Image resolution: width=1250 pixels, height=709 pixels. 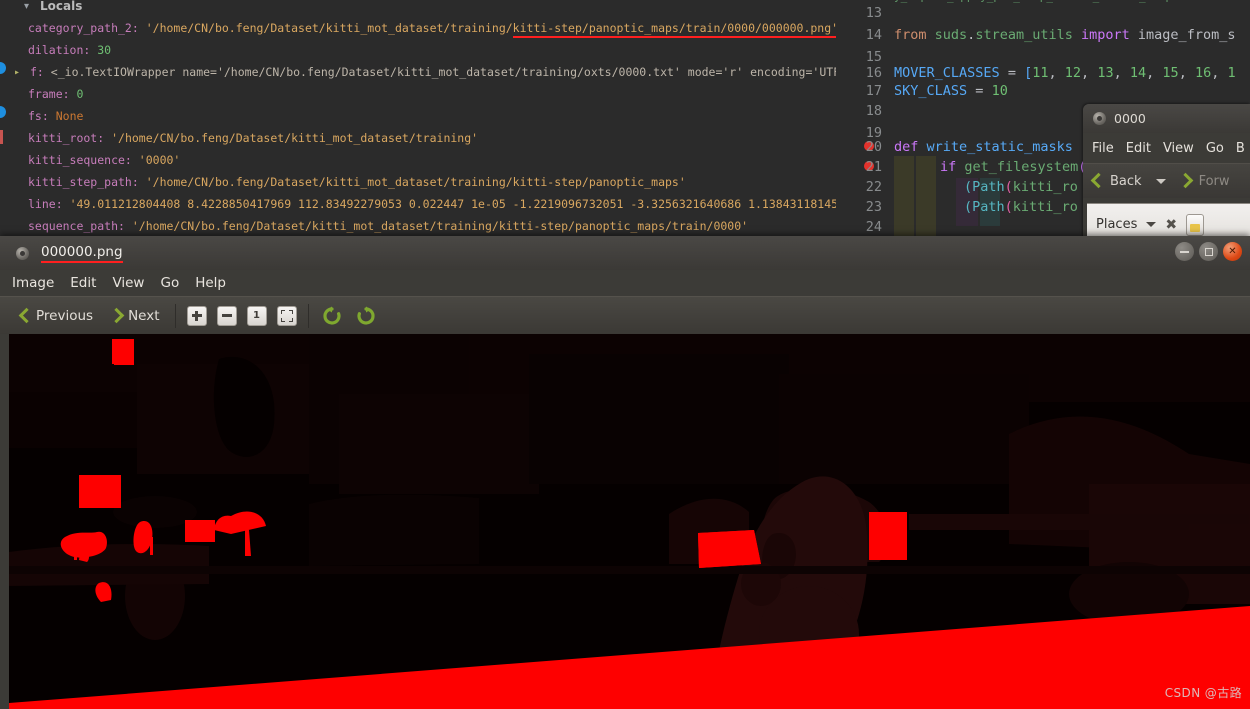 I want to click on line-number: 21, so click(x=873, y=167).